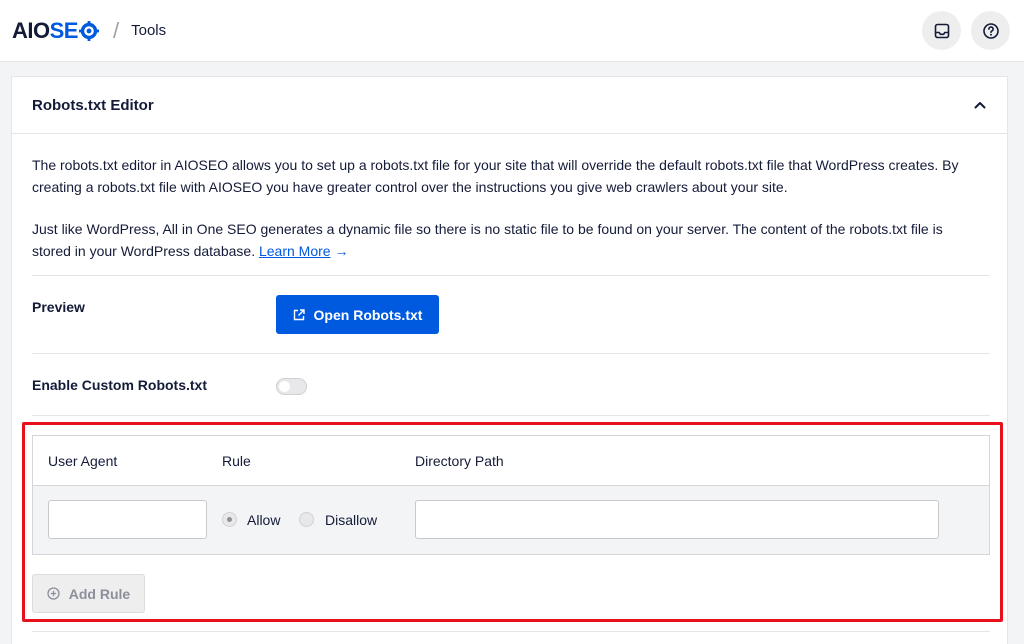  What do you see at coordinates (299, 314) in the screenshot?
I see `external-link-icon` at bounding box center [299, 314].